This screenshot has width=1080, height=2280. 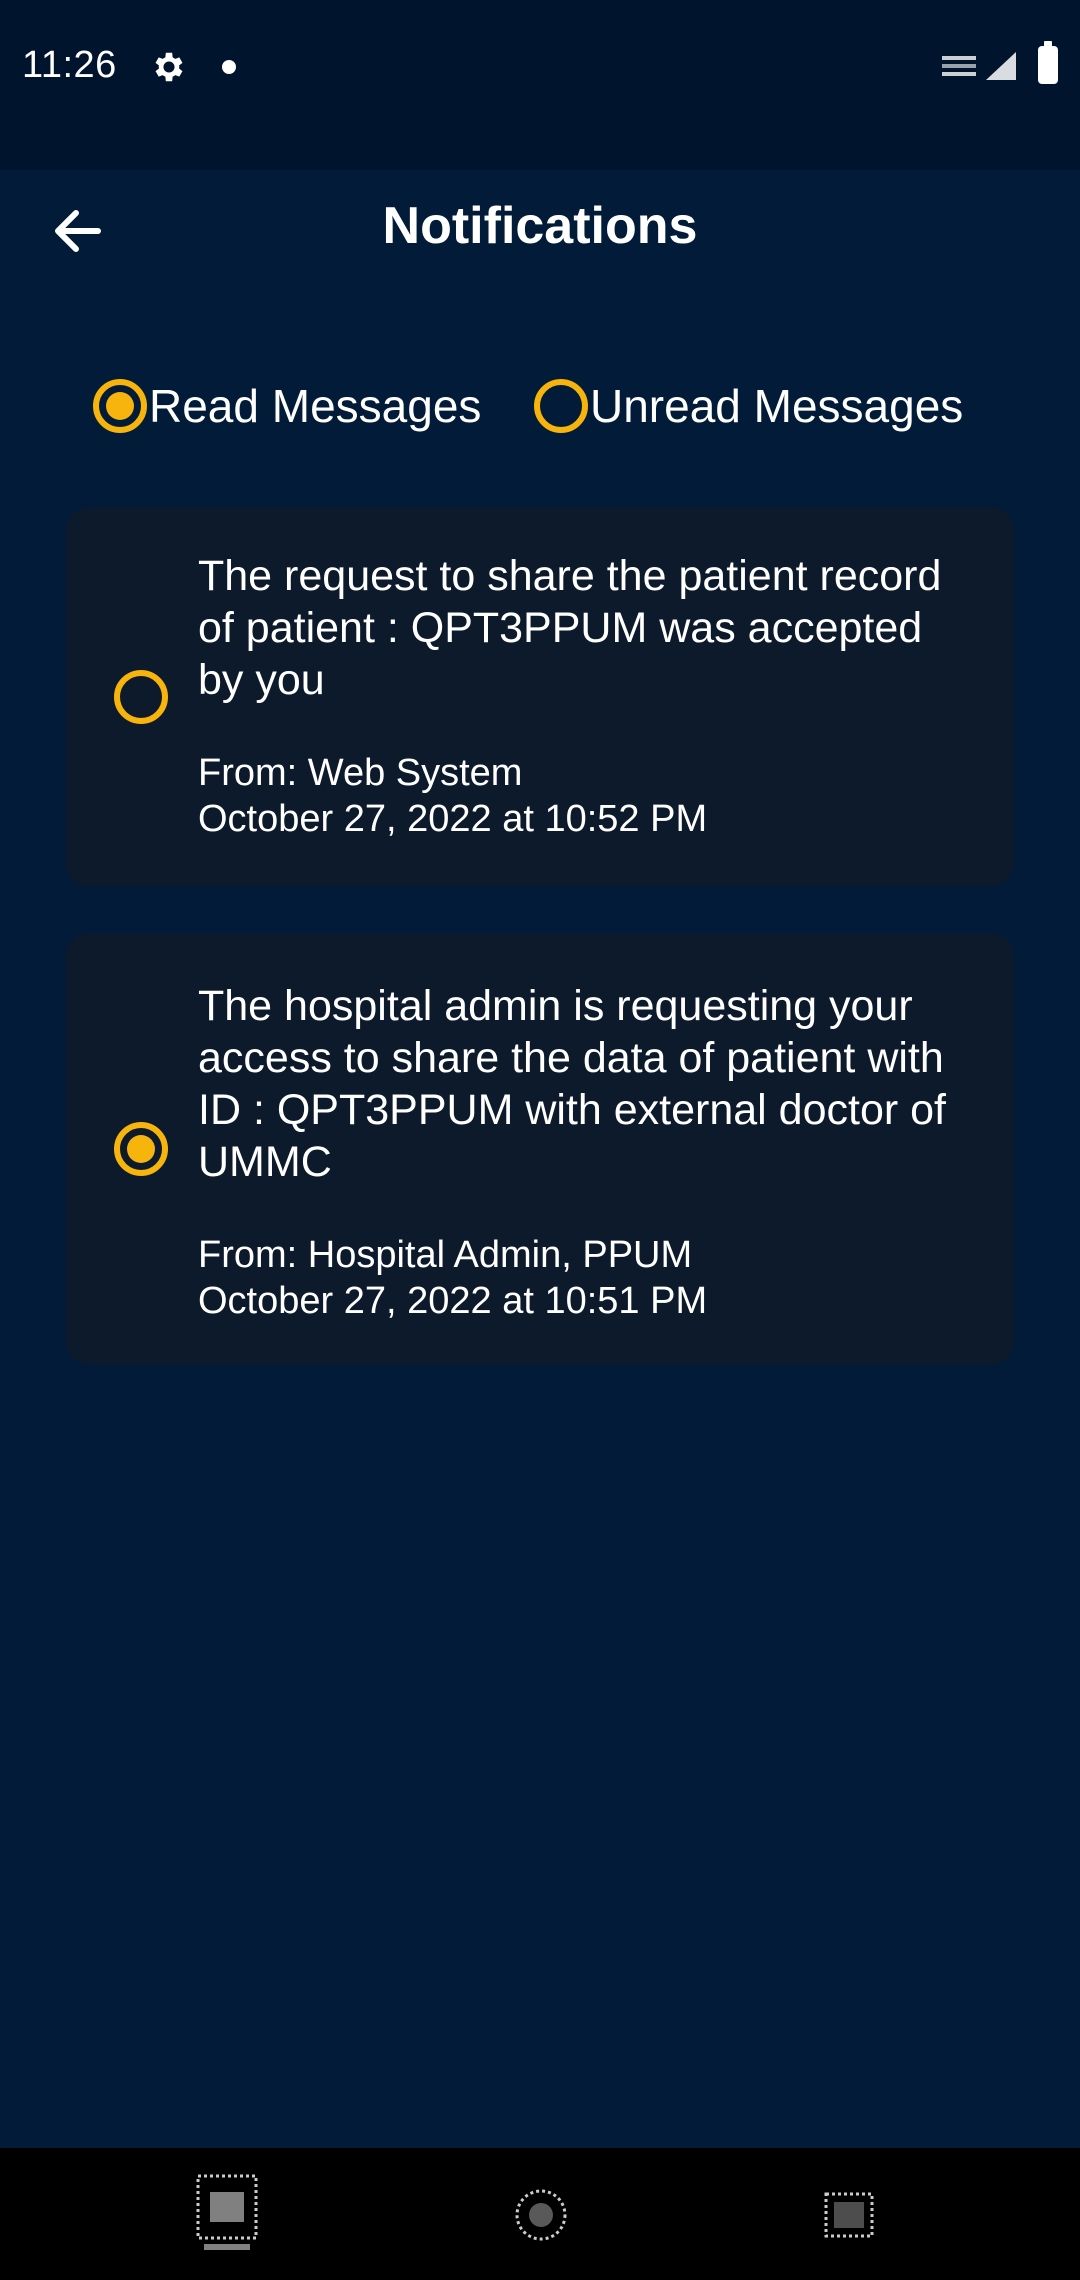 What do you see at coordinates (453, 819) in the screenshot?
I see `notification-date: October 27, 2022 at 10:52 PM` at bounding box center [453, 819].